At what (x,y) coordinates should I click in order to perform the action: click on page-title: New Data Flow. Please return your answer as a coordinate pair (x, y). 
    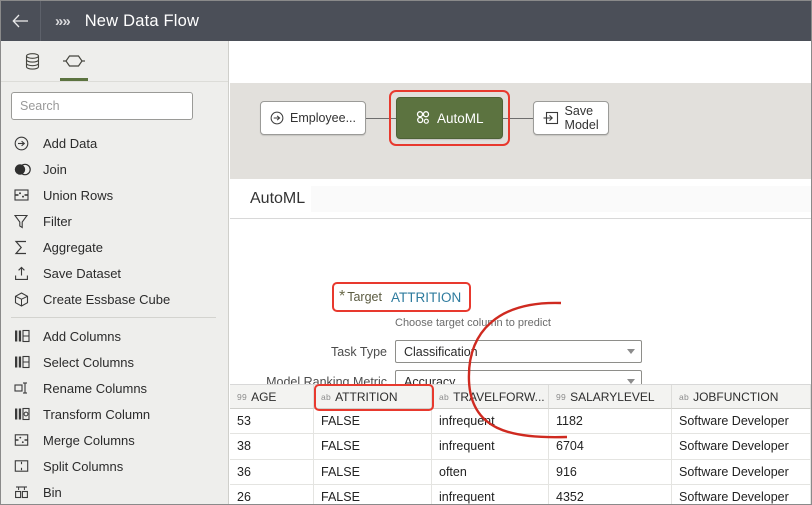
    Looking at the image, I should click on (142, 20).